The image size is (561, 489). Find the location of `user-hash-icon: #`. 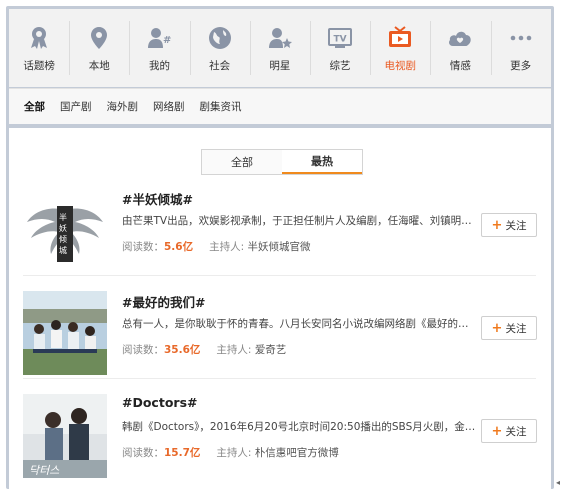

user-hash-icon: # is located at coordinates (159, 38).